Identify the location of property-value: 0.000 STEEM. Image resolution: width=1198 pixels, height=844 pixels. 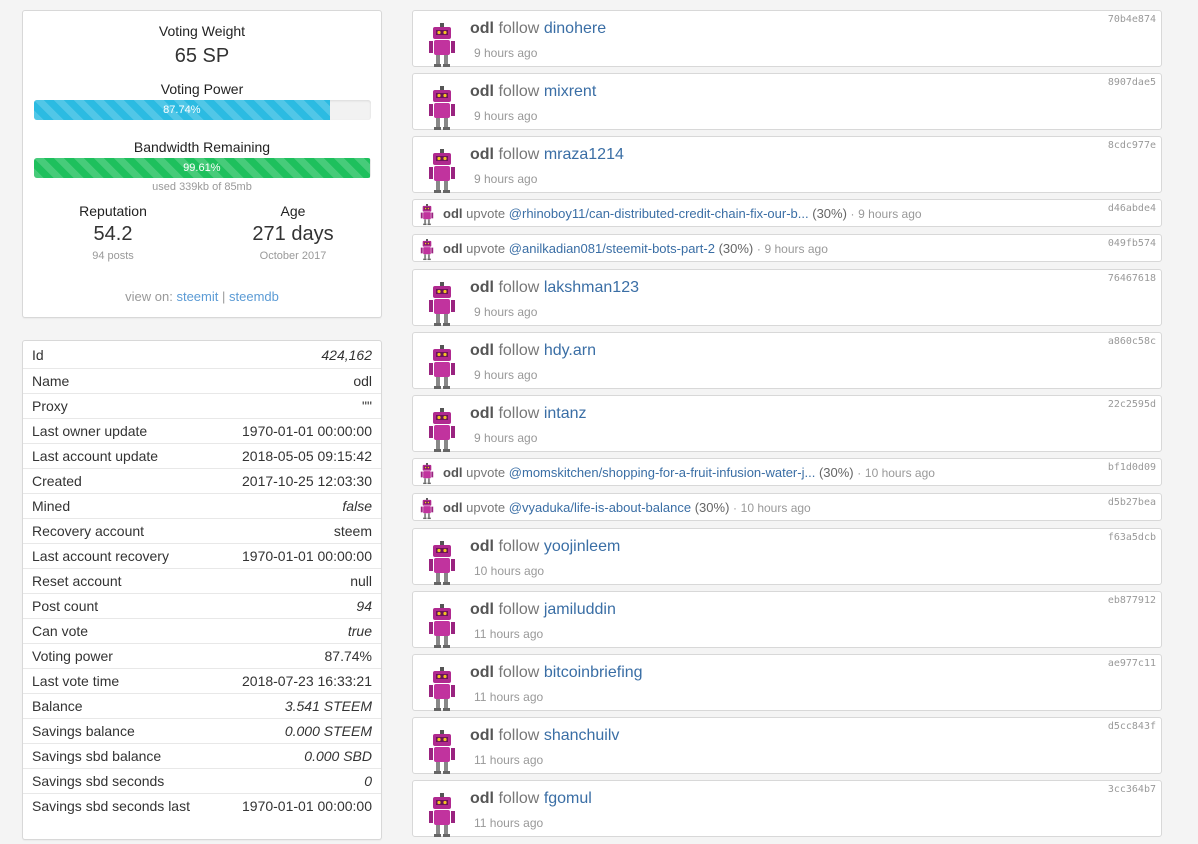
(328, 731).